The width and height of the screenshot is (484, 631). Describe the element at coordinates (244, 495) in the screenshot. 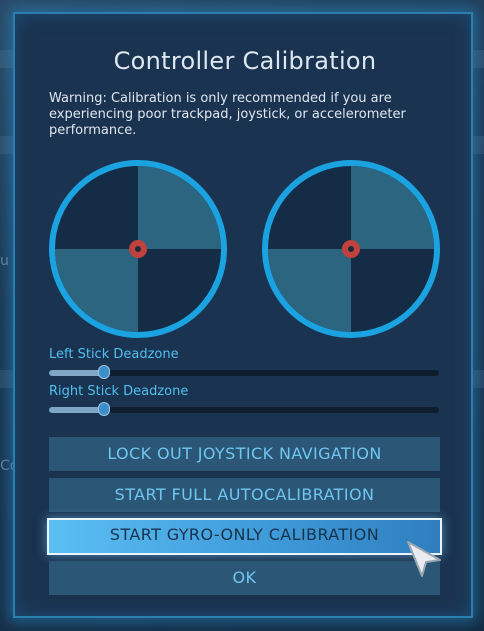

I see `full-autocalibration-button: START FULL AUTOCALIBRATION` at that location.